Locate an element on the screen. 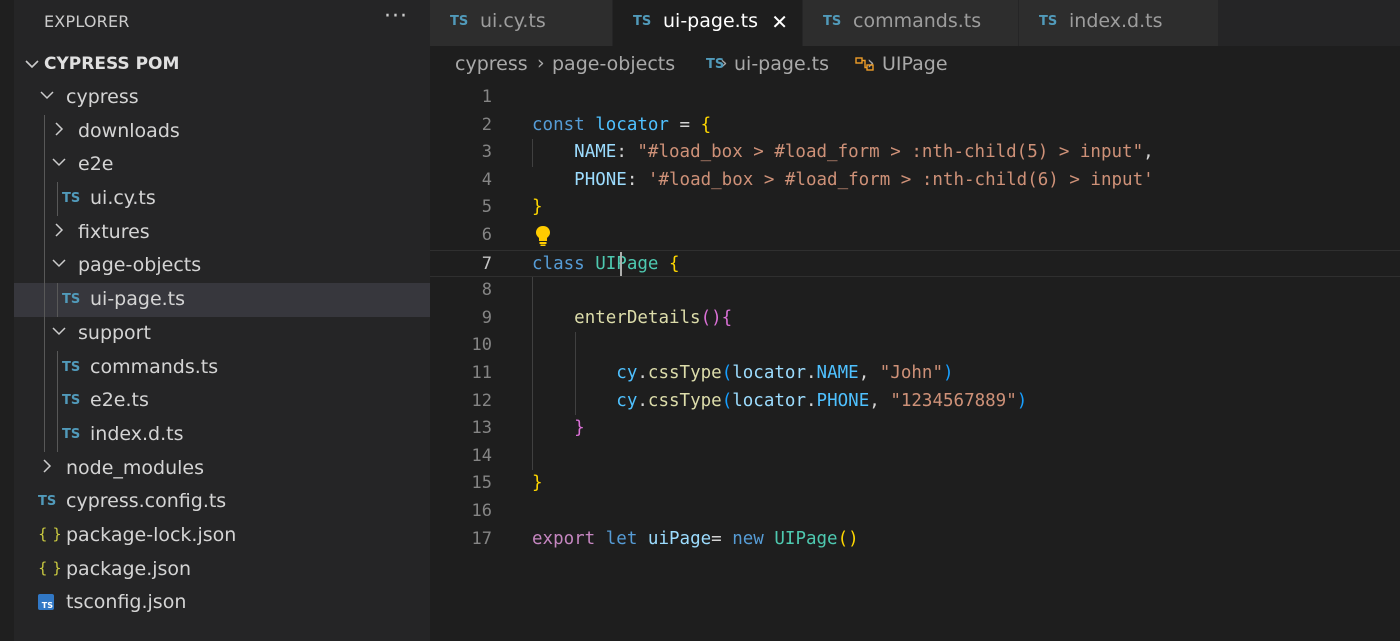 The width and height of the screenshot is (1400, 641). tree-item: TS ui-page.ts is located at coordinates (222, 300).